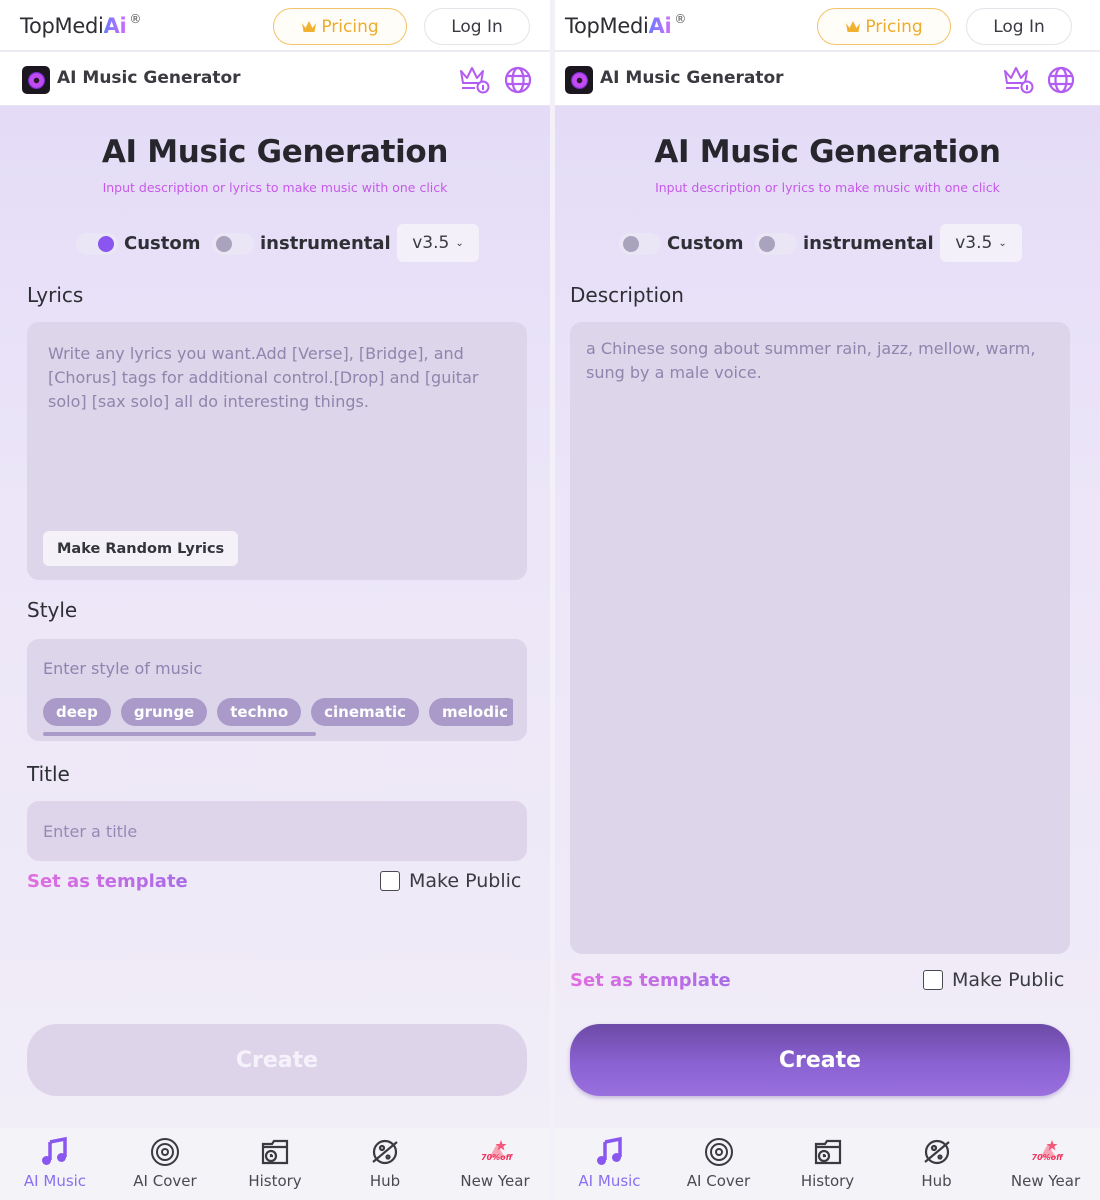  What do you see at coordinates (827, 152) in the screenshot?
I see `page-title: AI Music Generation` at bounding box center [827, 152].